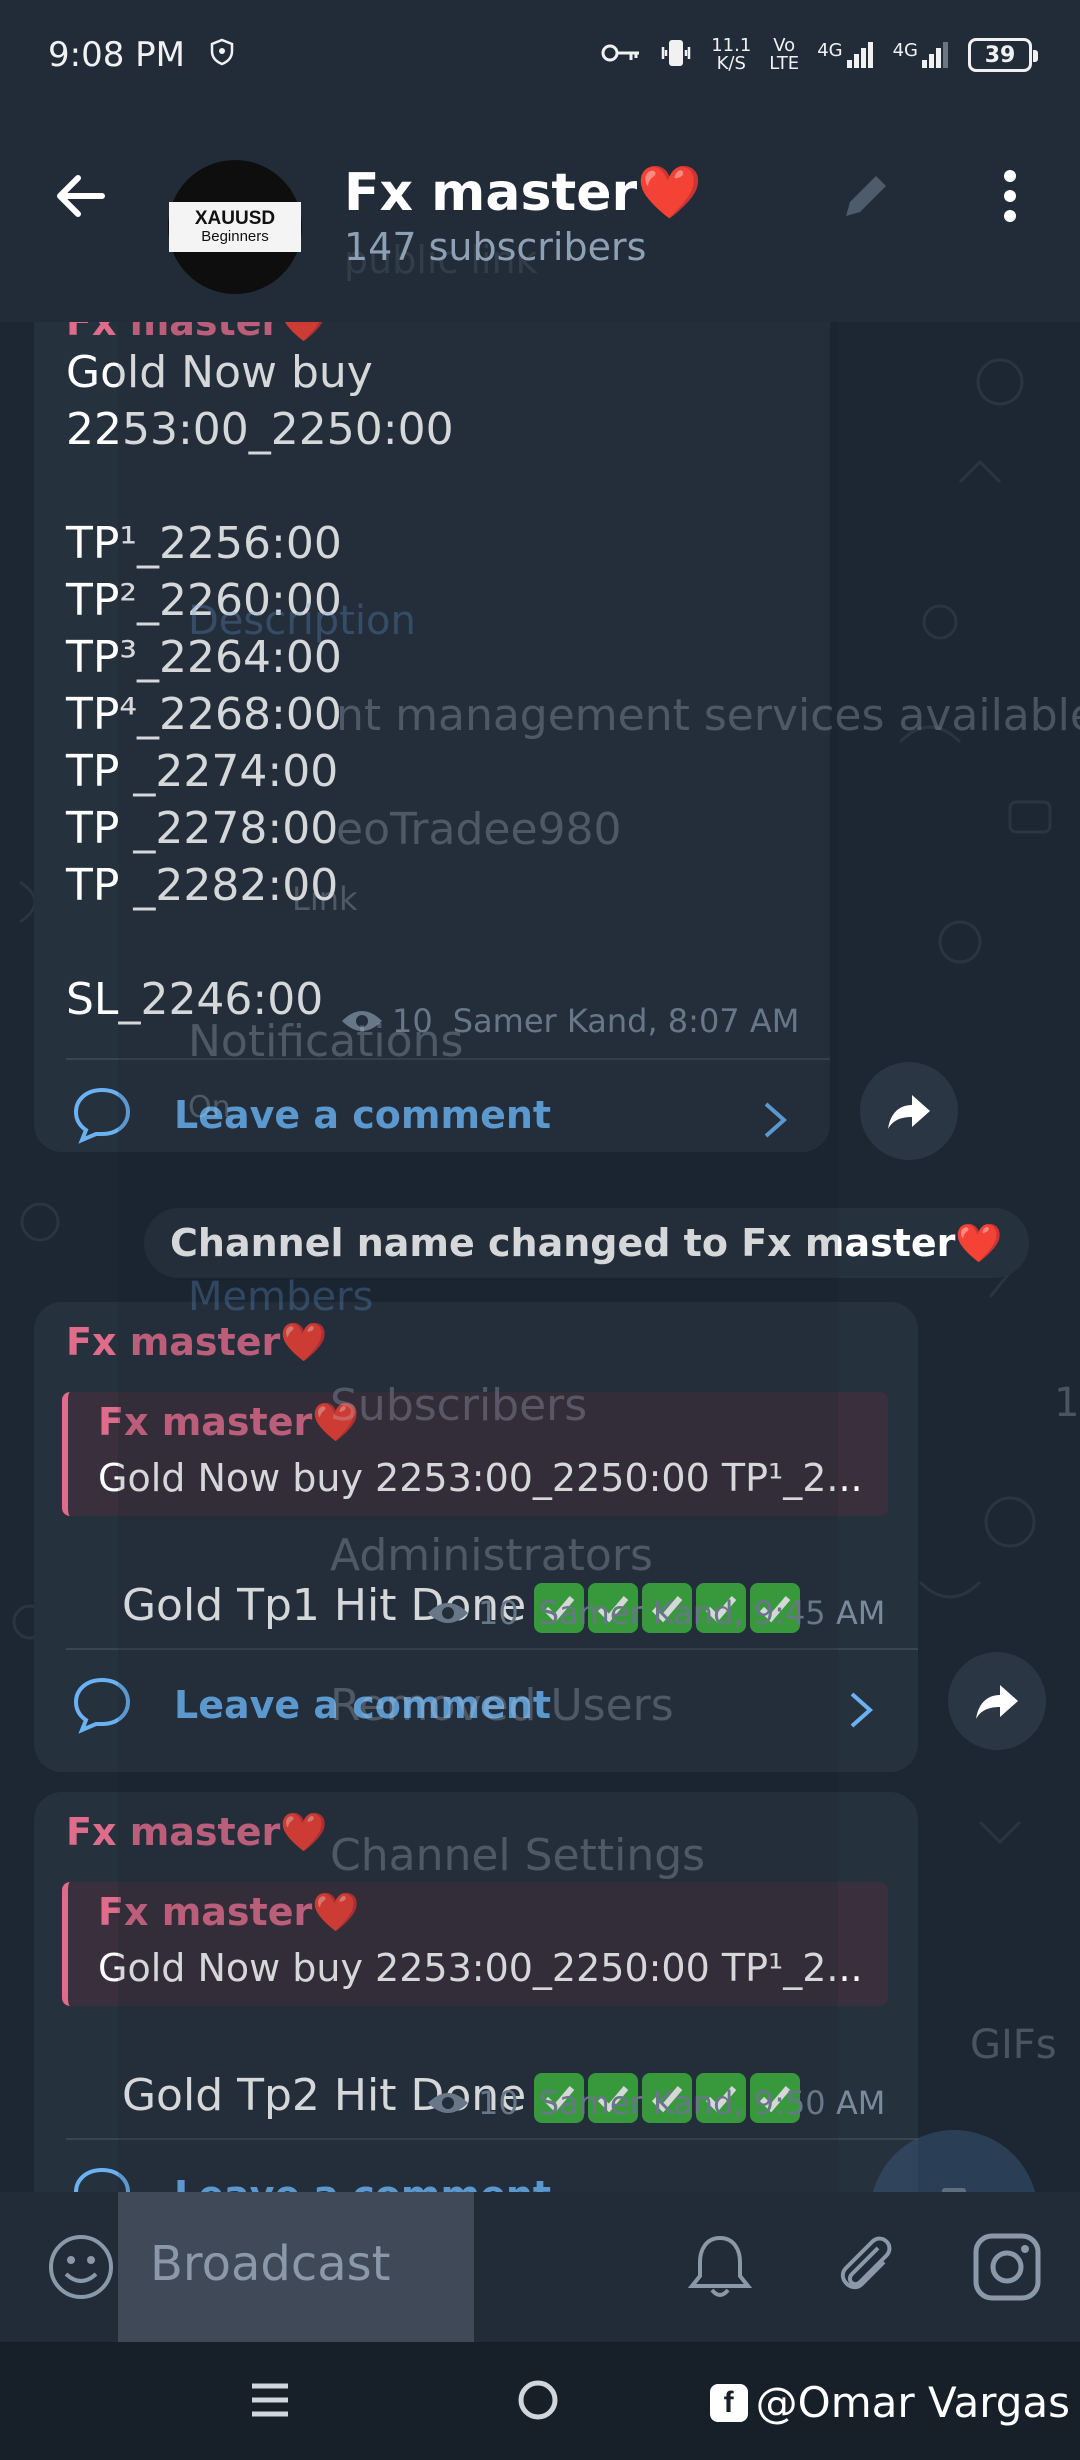  Describe the element at coordinates (1067, 1403) in the screenshot. I see `ghost-count: 1` at that location.